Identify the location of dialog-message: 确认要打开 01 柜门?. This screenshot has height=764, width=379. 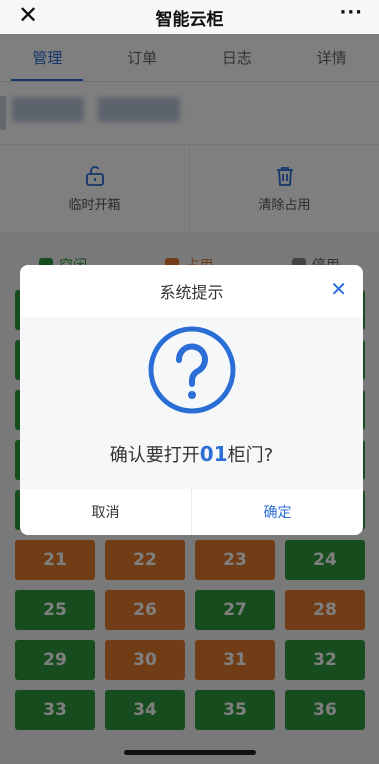
(191, 454).